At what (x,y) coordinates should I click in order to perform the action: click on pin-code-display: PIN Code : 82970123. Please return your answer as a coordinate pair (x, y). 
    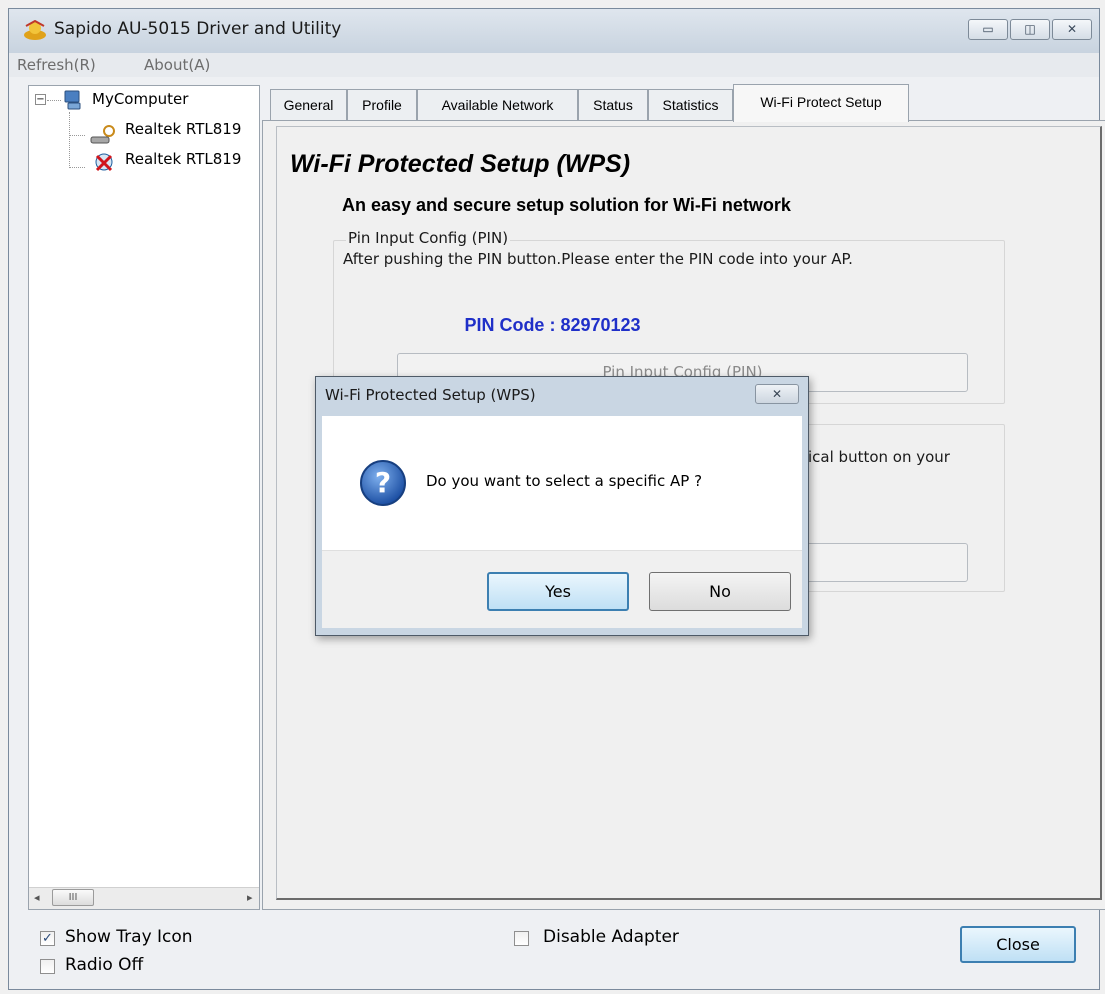
    Looking at the image, I should click on (552, 325).